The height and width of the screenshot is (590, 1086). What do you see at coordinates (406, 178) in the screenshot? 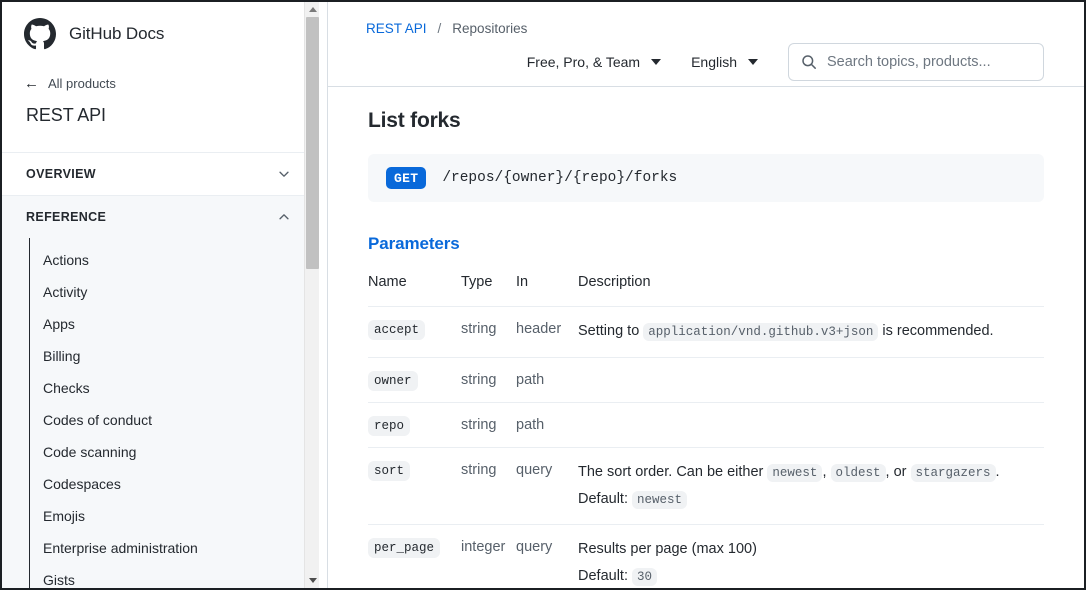
I see `http-method-badge: GET` at bounding box center [406, 178].